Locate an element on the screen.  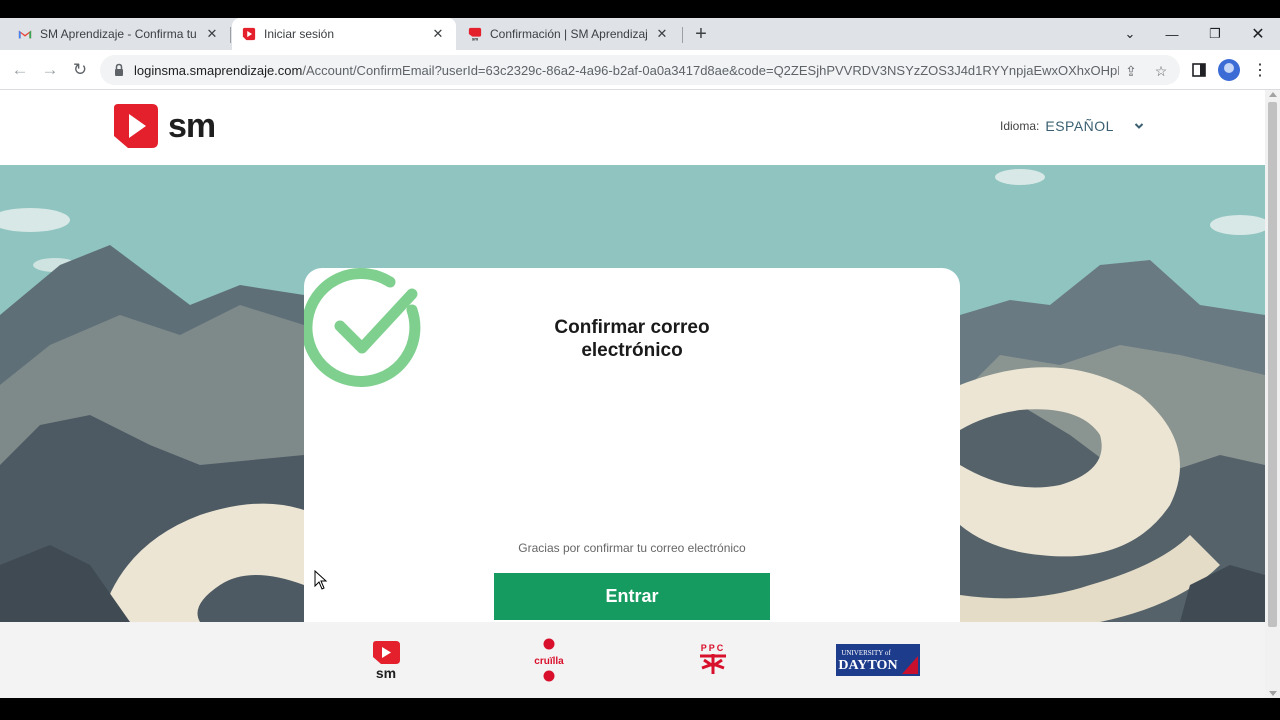
dayton-brand-logo-icon: UNIVERSITY of DAYTON is located at coordinates (878, 660).